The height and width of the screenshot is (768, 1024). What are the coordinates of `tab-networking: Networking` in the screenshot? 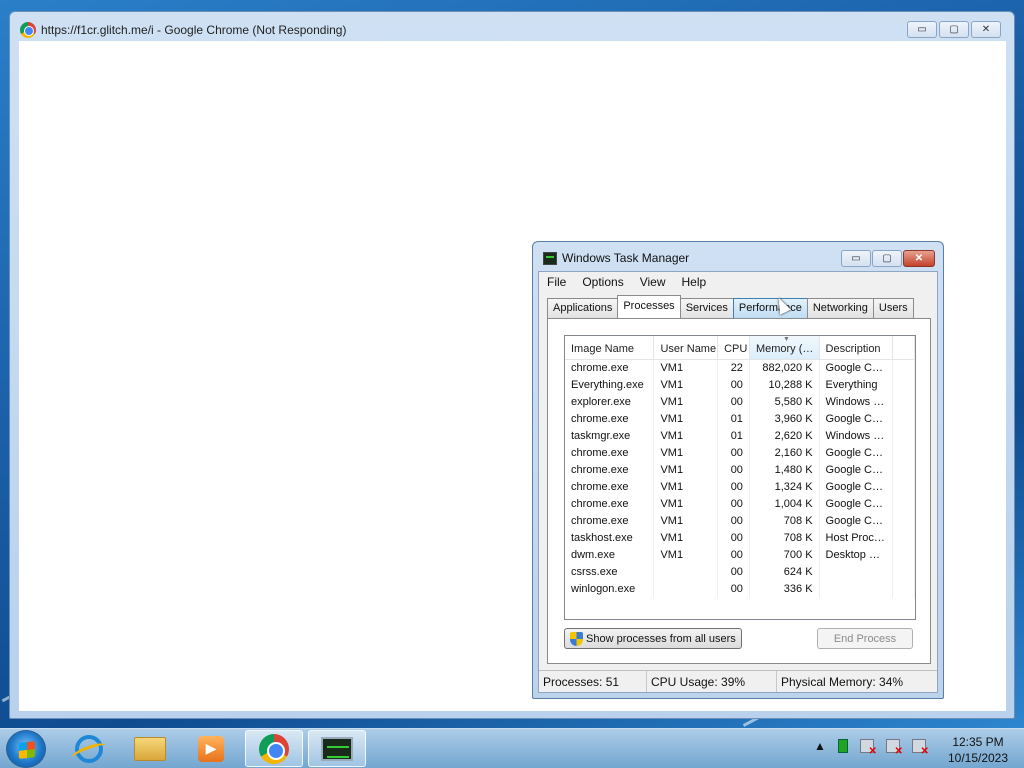 It's located at (840, 308).